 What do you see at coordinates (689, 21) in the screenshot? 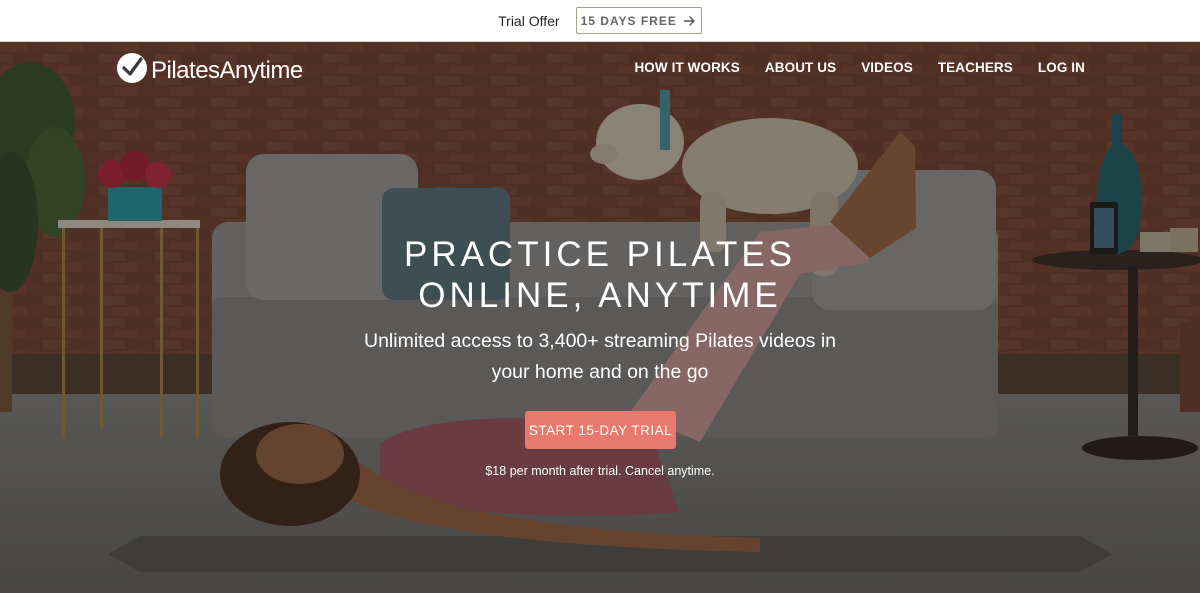
I see `arrow-right-icon` at bounding box center [689, 21].